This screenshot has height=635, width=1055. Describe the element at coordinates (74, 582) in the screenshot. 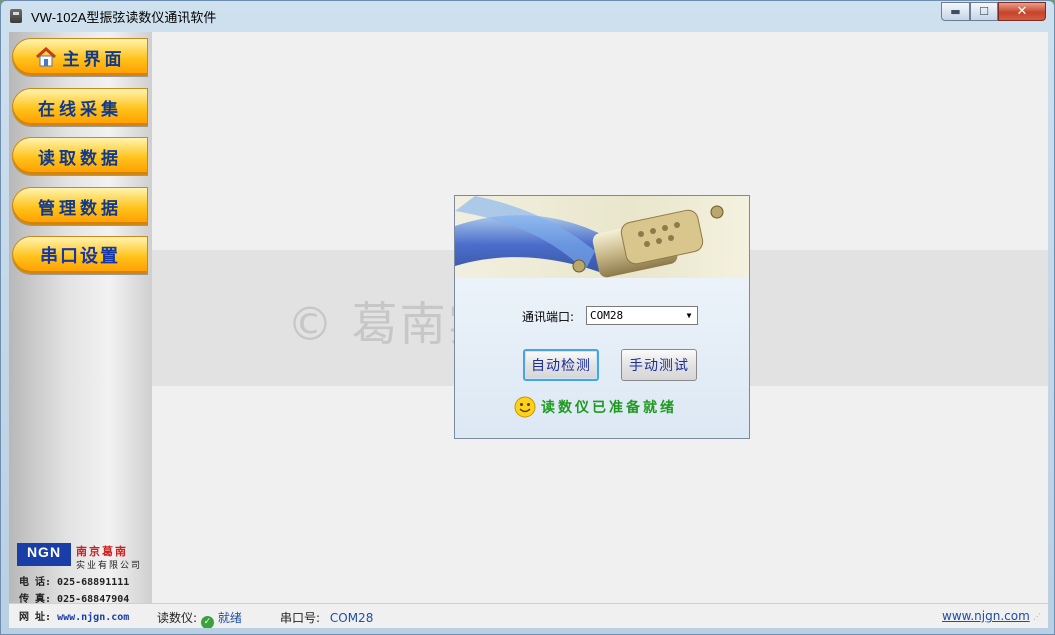

I see `contact-phone: 电 话: 025-68891111` at that location.